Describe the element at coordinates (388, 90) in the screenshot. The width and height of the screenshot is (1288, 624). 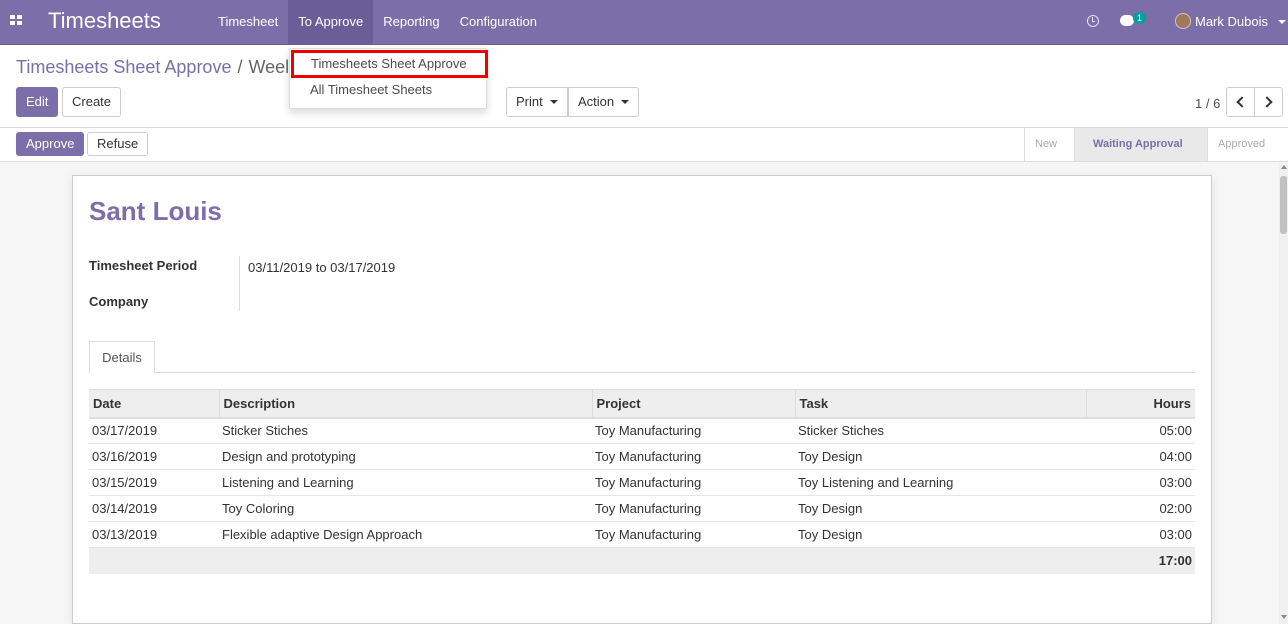
I see `dropdown-item-all-timesheet-sheets: All Timesheet Sheets` at that location.